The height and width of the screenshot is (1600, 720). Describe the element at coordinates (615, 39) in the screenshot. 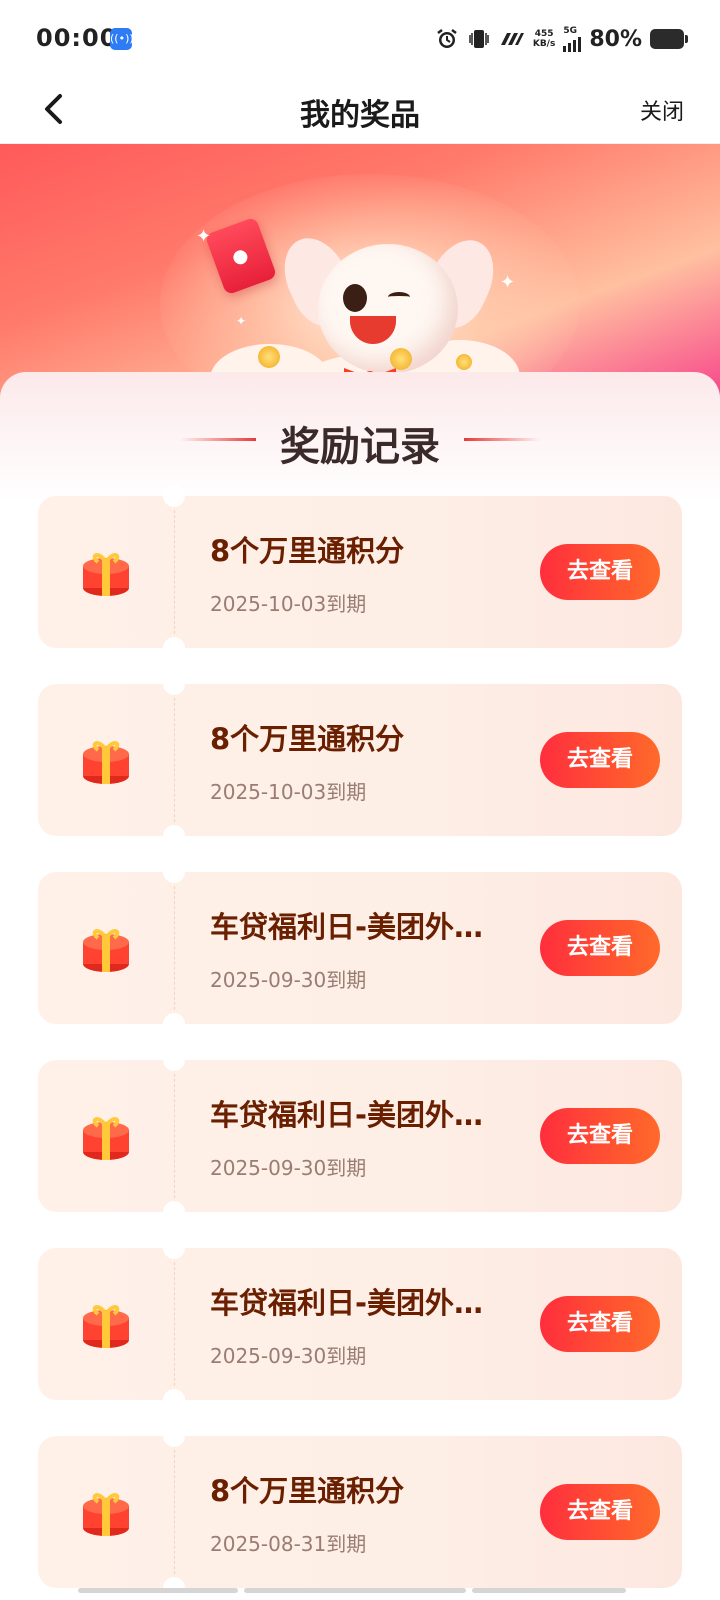

I see `battery-percent: 80%` at that location.